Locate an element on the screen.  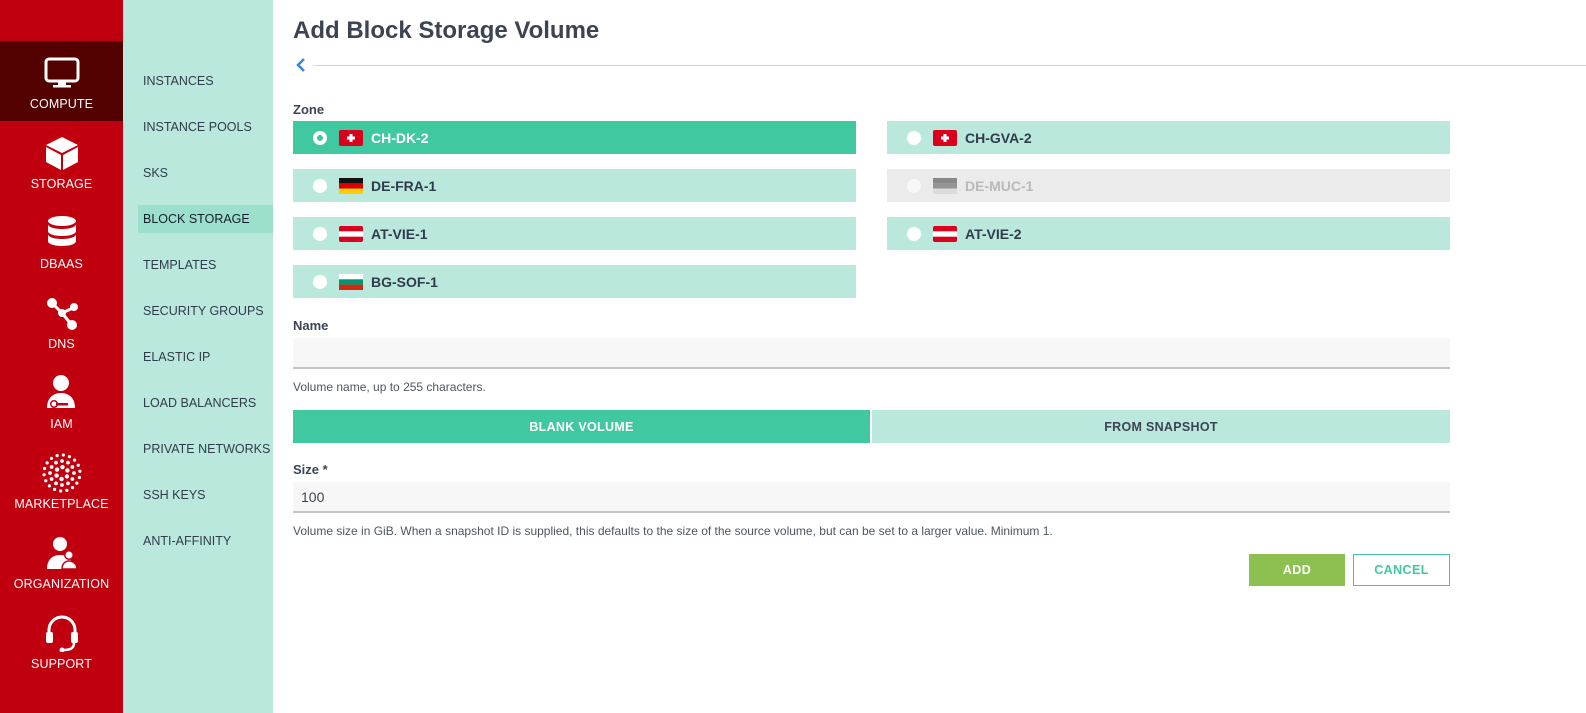
name-label: Name is located at coordinates (311, 325).